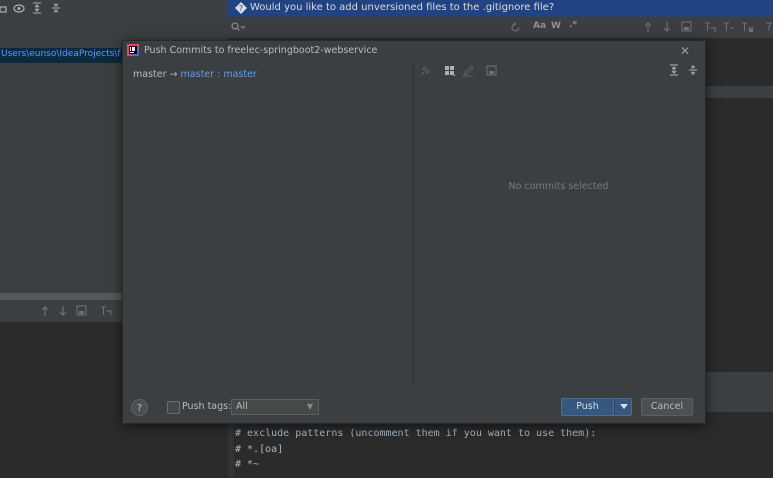 The image size is (773, 478). I want to click on previous-occurrence-icon, so click(648, 27).